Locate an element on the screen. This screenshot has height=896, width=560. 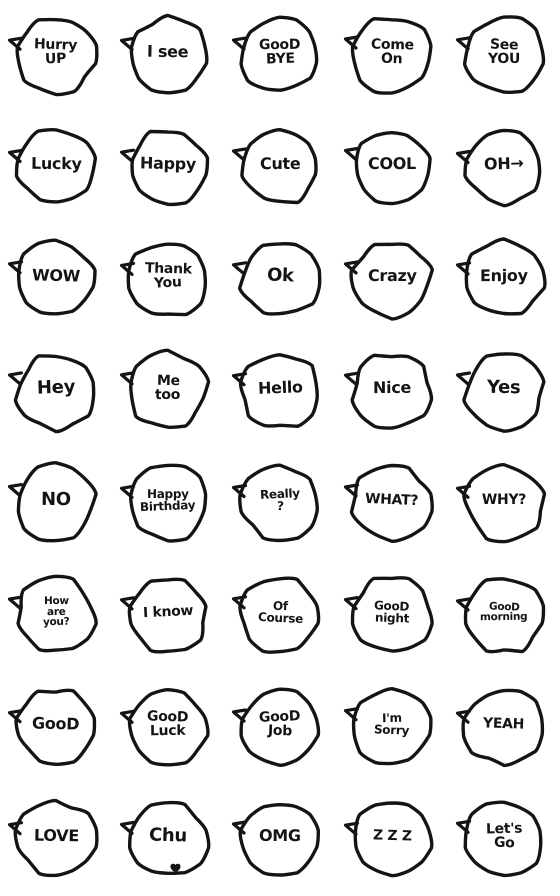
sticker-good: GooD is located at coordinates (56, 728).